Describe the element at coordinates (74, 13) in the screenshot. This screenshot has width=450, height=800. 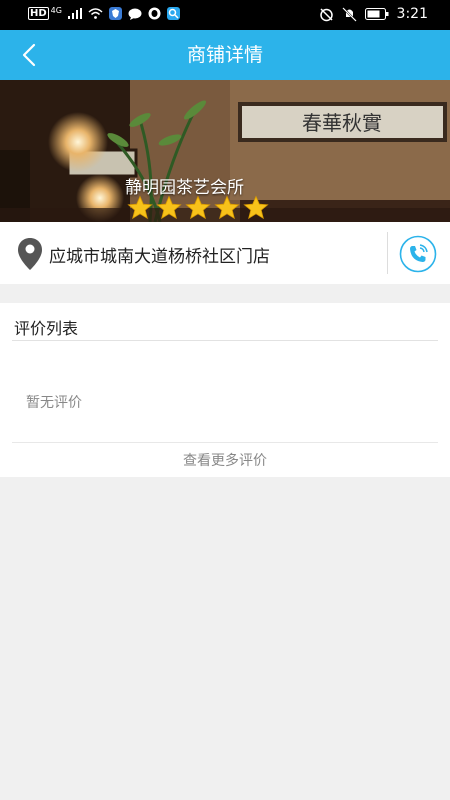
I see `signal-icon` at that location.